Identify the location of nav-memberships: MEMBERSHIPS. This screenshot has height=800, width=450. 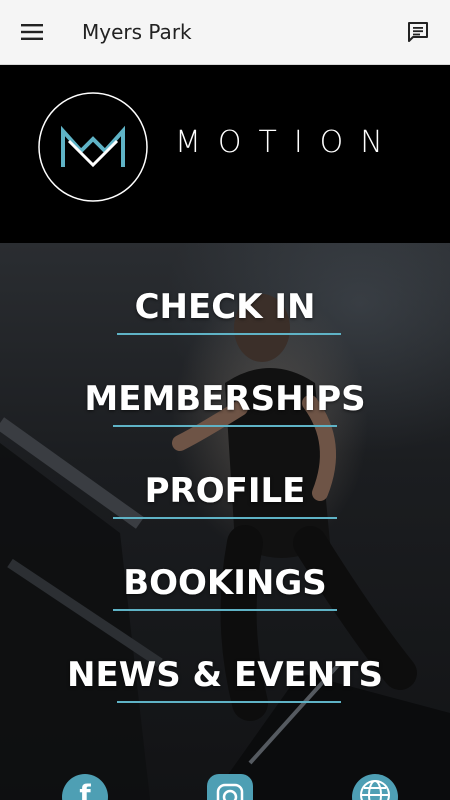
(225, 399).